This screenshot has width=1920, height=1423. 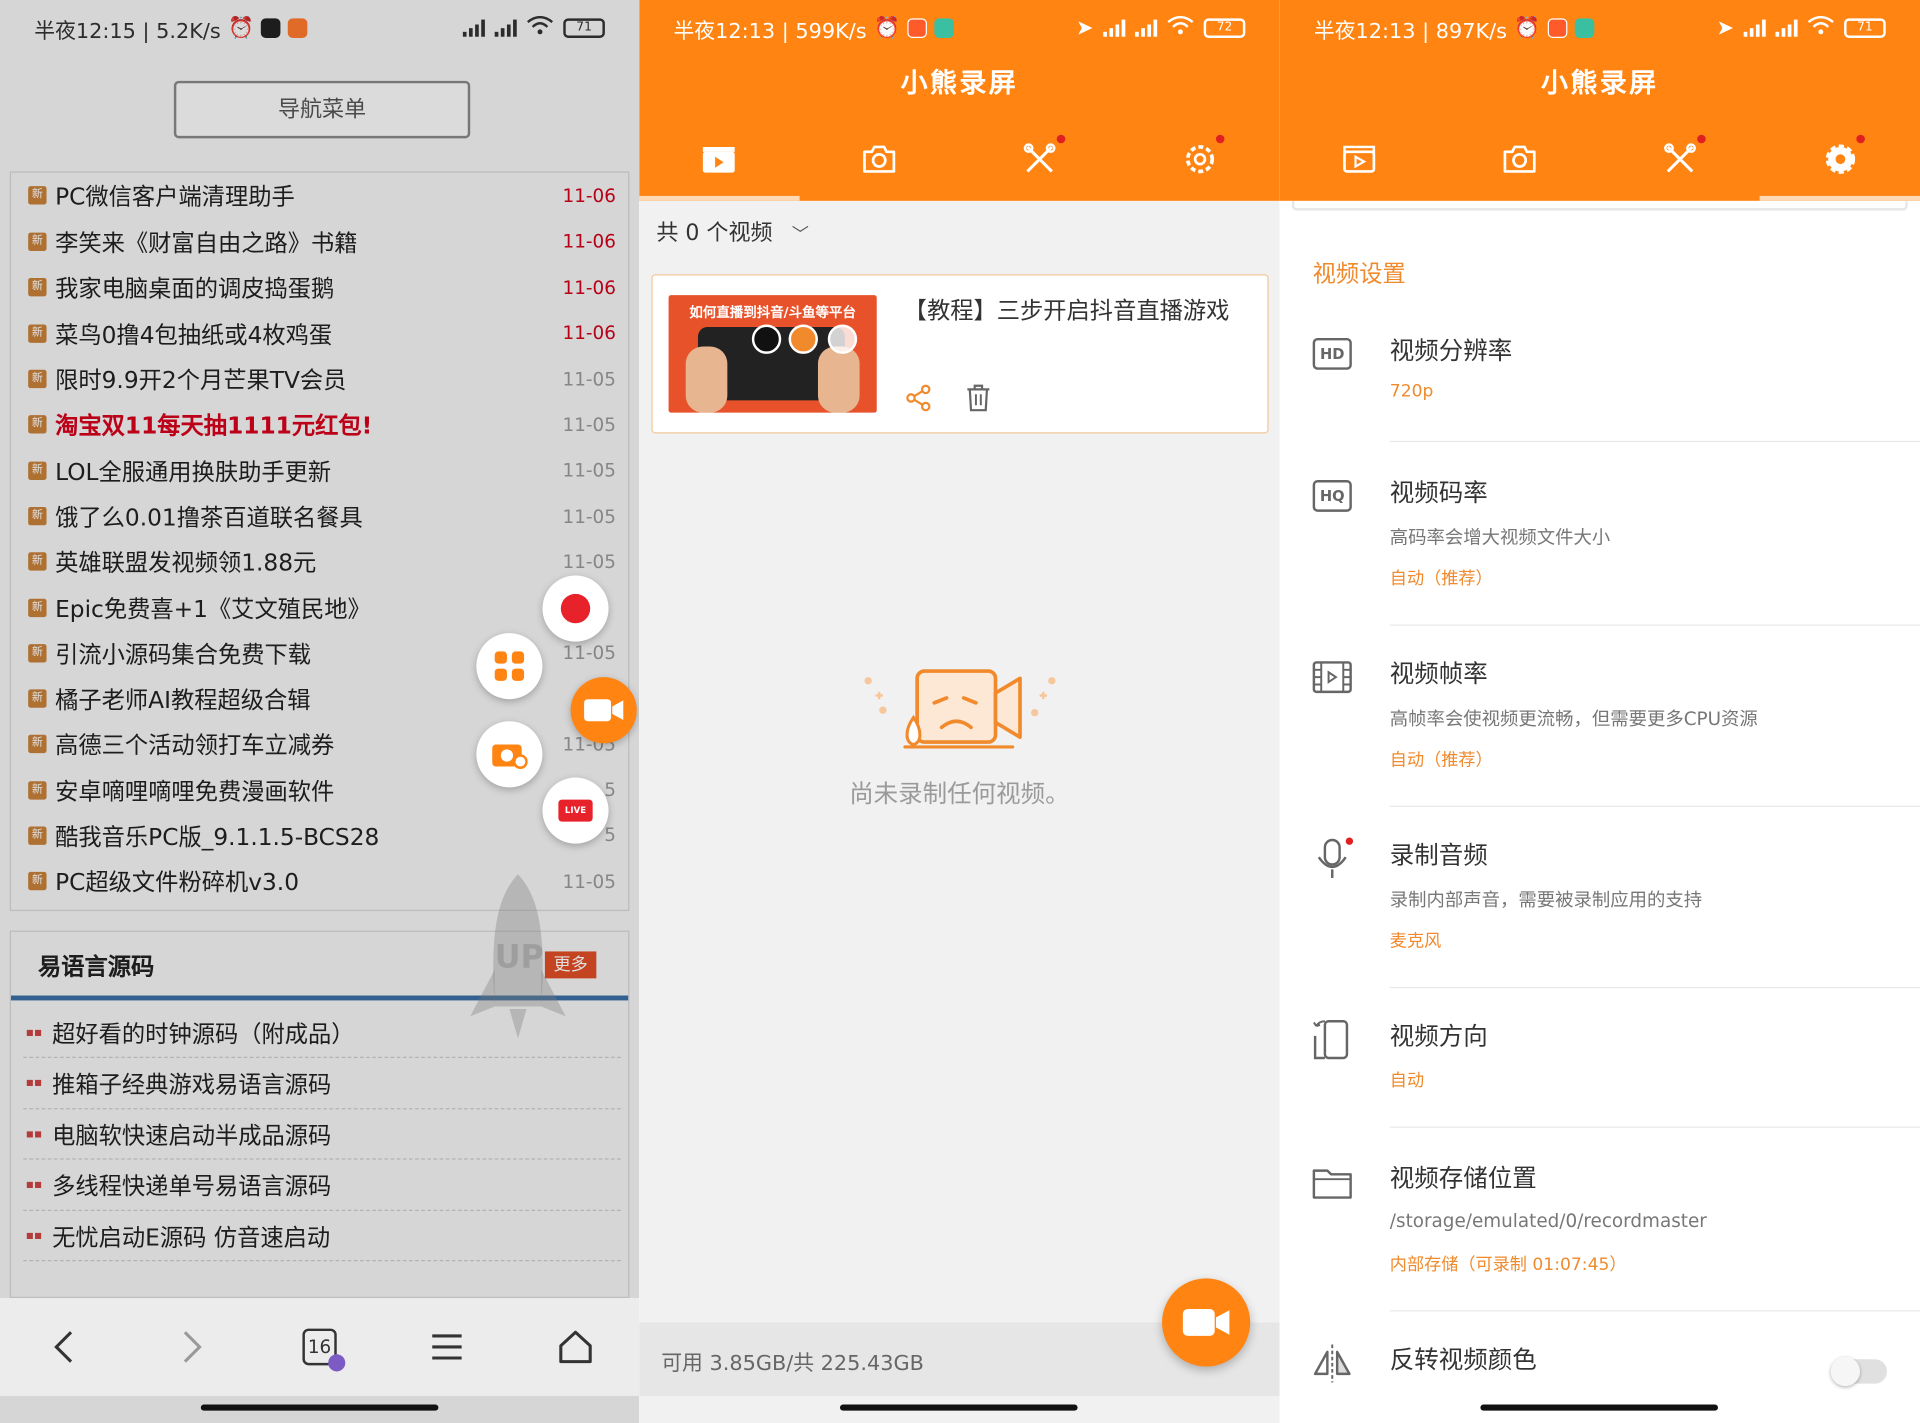 I want to click on incognito-icon, so click(x=337, y=1363).